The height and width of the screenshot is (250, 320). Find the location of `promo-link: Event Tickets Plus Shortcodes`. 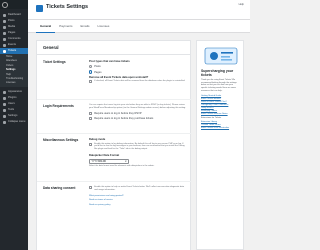

promo-link: Event Tickets Plus Shortcodes is located at coordinates (220, 128).